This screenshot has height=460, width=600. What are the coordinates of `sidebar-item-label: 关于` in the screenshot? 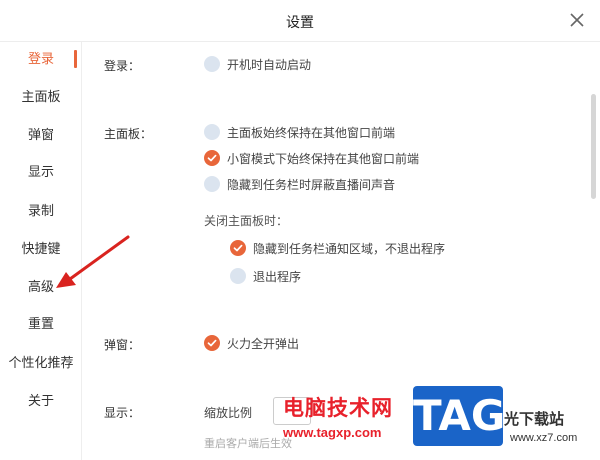 It's located at (40, 400).